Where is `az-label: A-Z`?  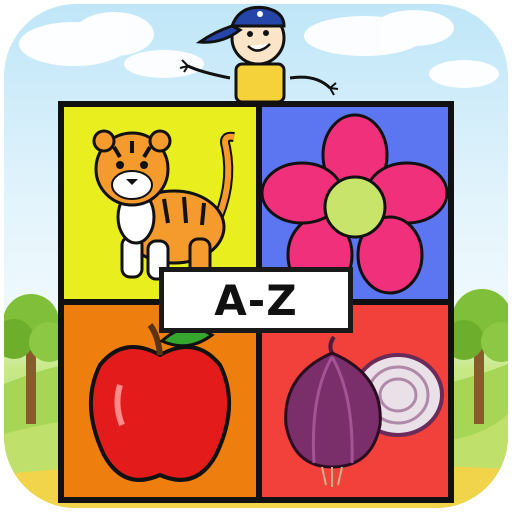
az-label: A-Z is located at coordinates (256, 300).